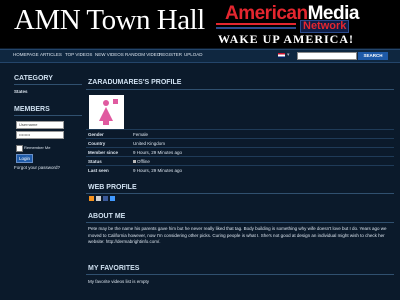  I want to click on status-text: Offline, so click(143, 161).